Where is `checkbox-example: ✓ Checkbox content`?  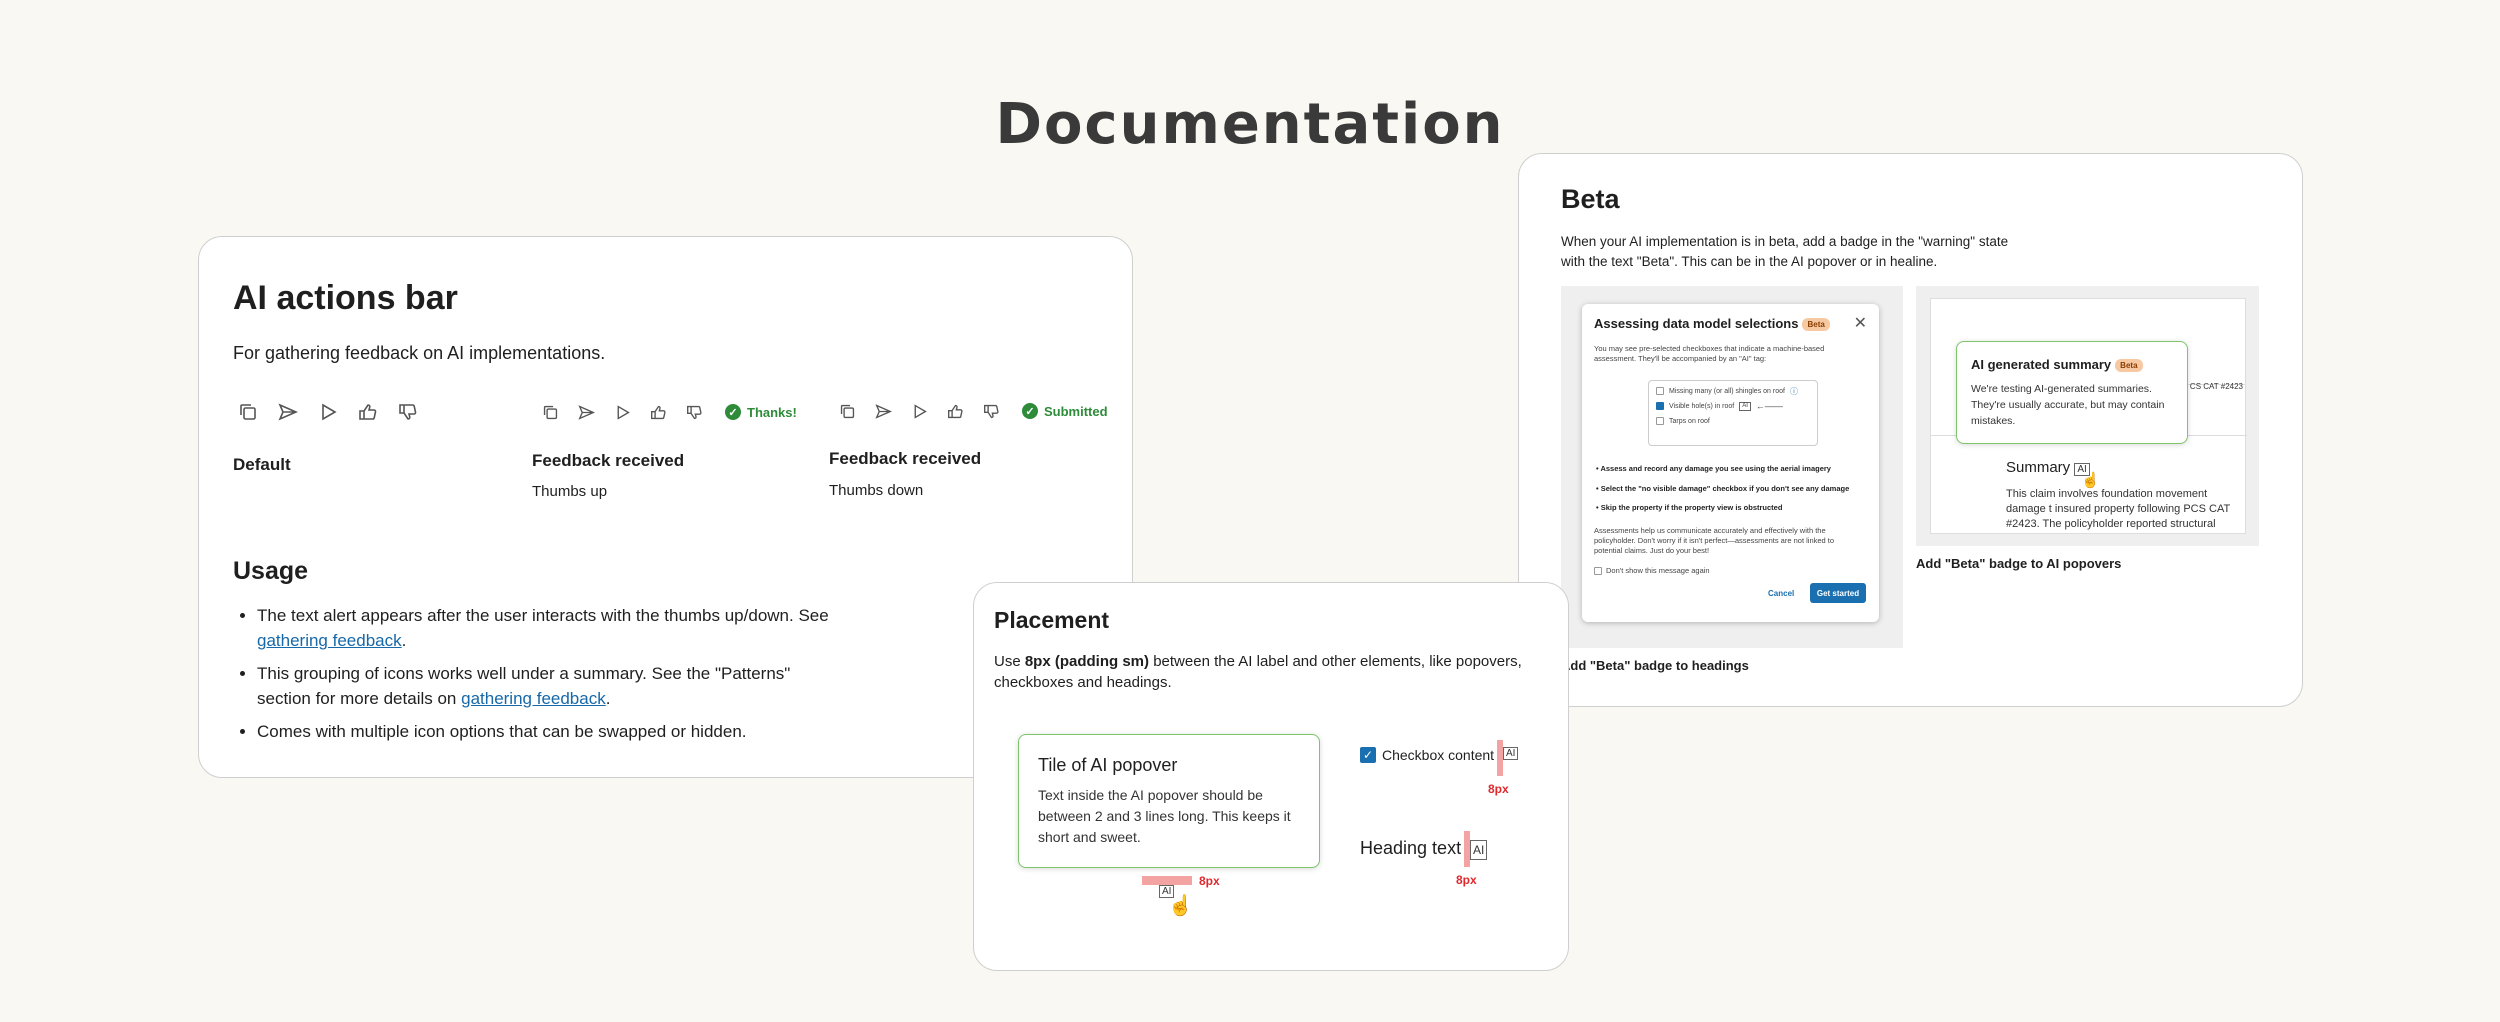 checkbox-example: ✓ Checkbox content is located at coordinates (1427, 755).